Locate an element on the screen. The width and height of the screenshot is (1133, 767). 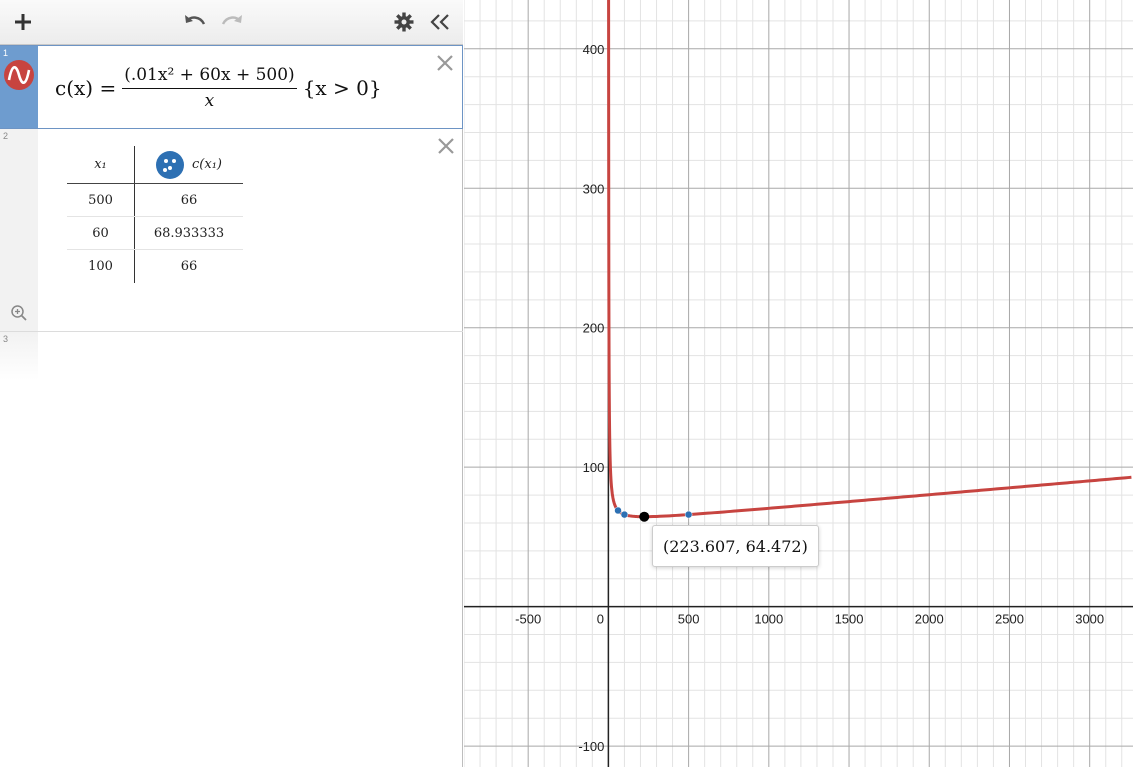
y-tick-label: 100 is located at coordinates (594, 467).